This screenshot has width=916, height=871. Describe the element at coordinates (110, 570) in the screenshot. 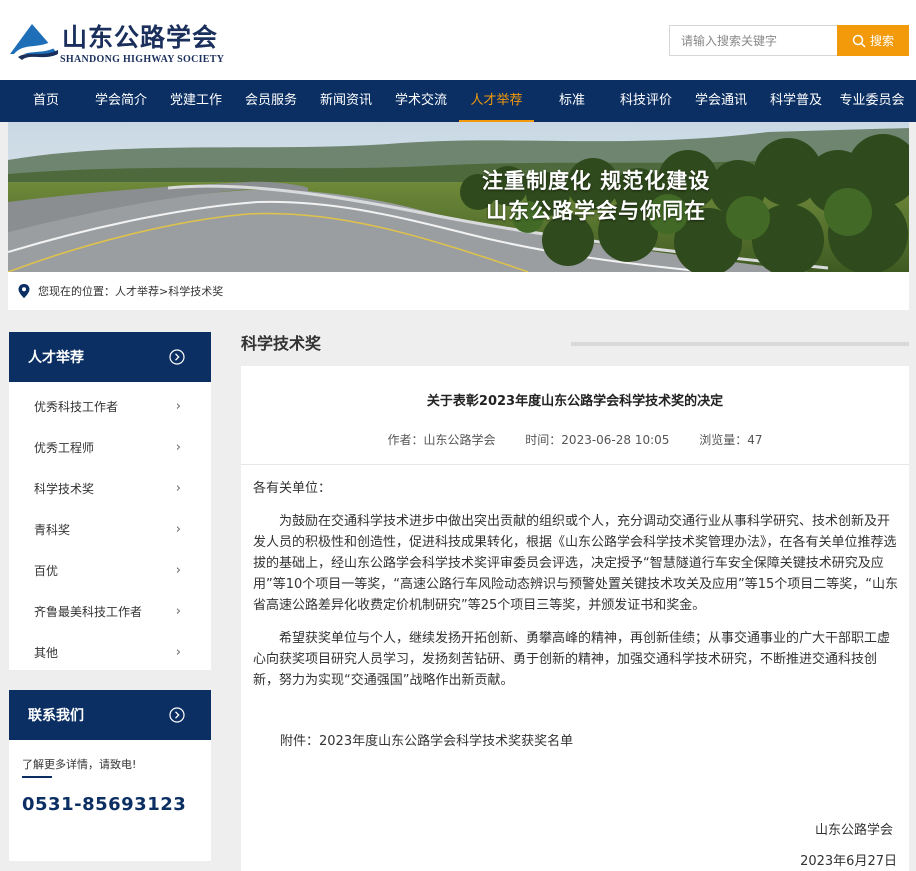

I see `sidebar-item-baiyou: 百优 ›` at that location.